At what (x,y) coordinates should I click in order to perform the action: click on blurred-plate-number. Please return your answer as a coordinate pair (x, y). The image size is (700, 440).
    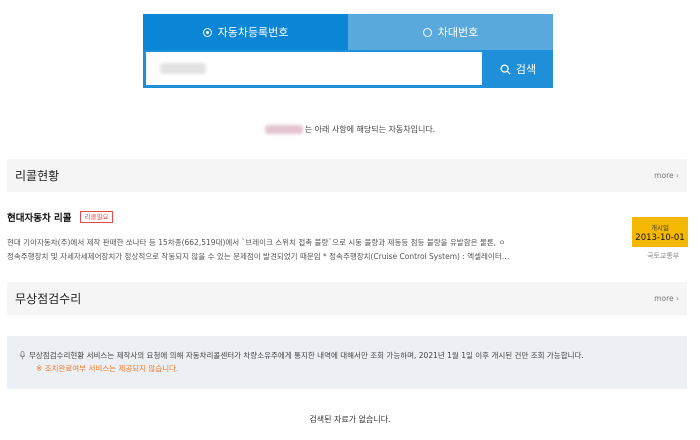
    Looking at the image, I should click on (283, 129).